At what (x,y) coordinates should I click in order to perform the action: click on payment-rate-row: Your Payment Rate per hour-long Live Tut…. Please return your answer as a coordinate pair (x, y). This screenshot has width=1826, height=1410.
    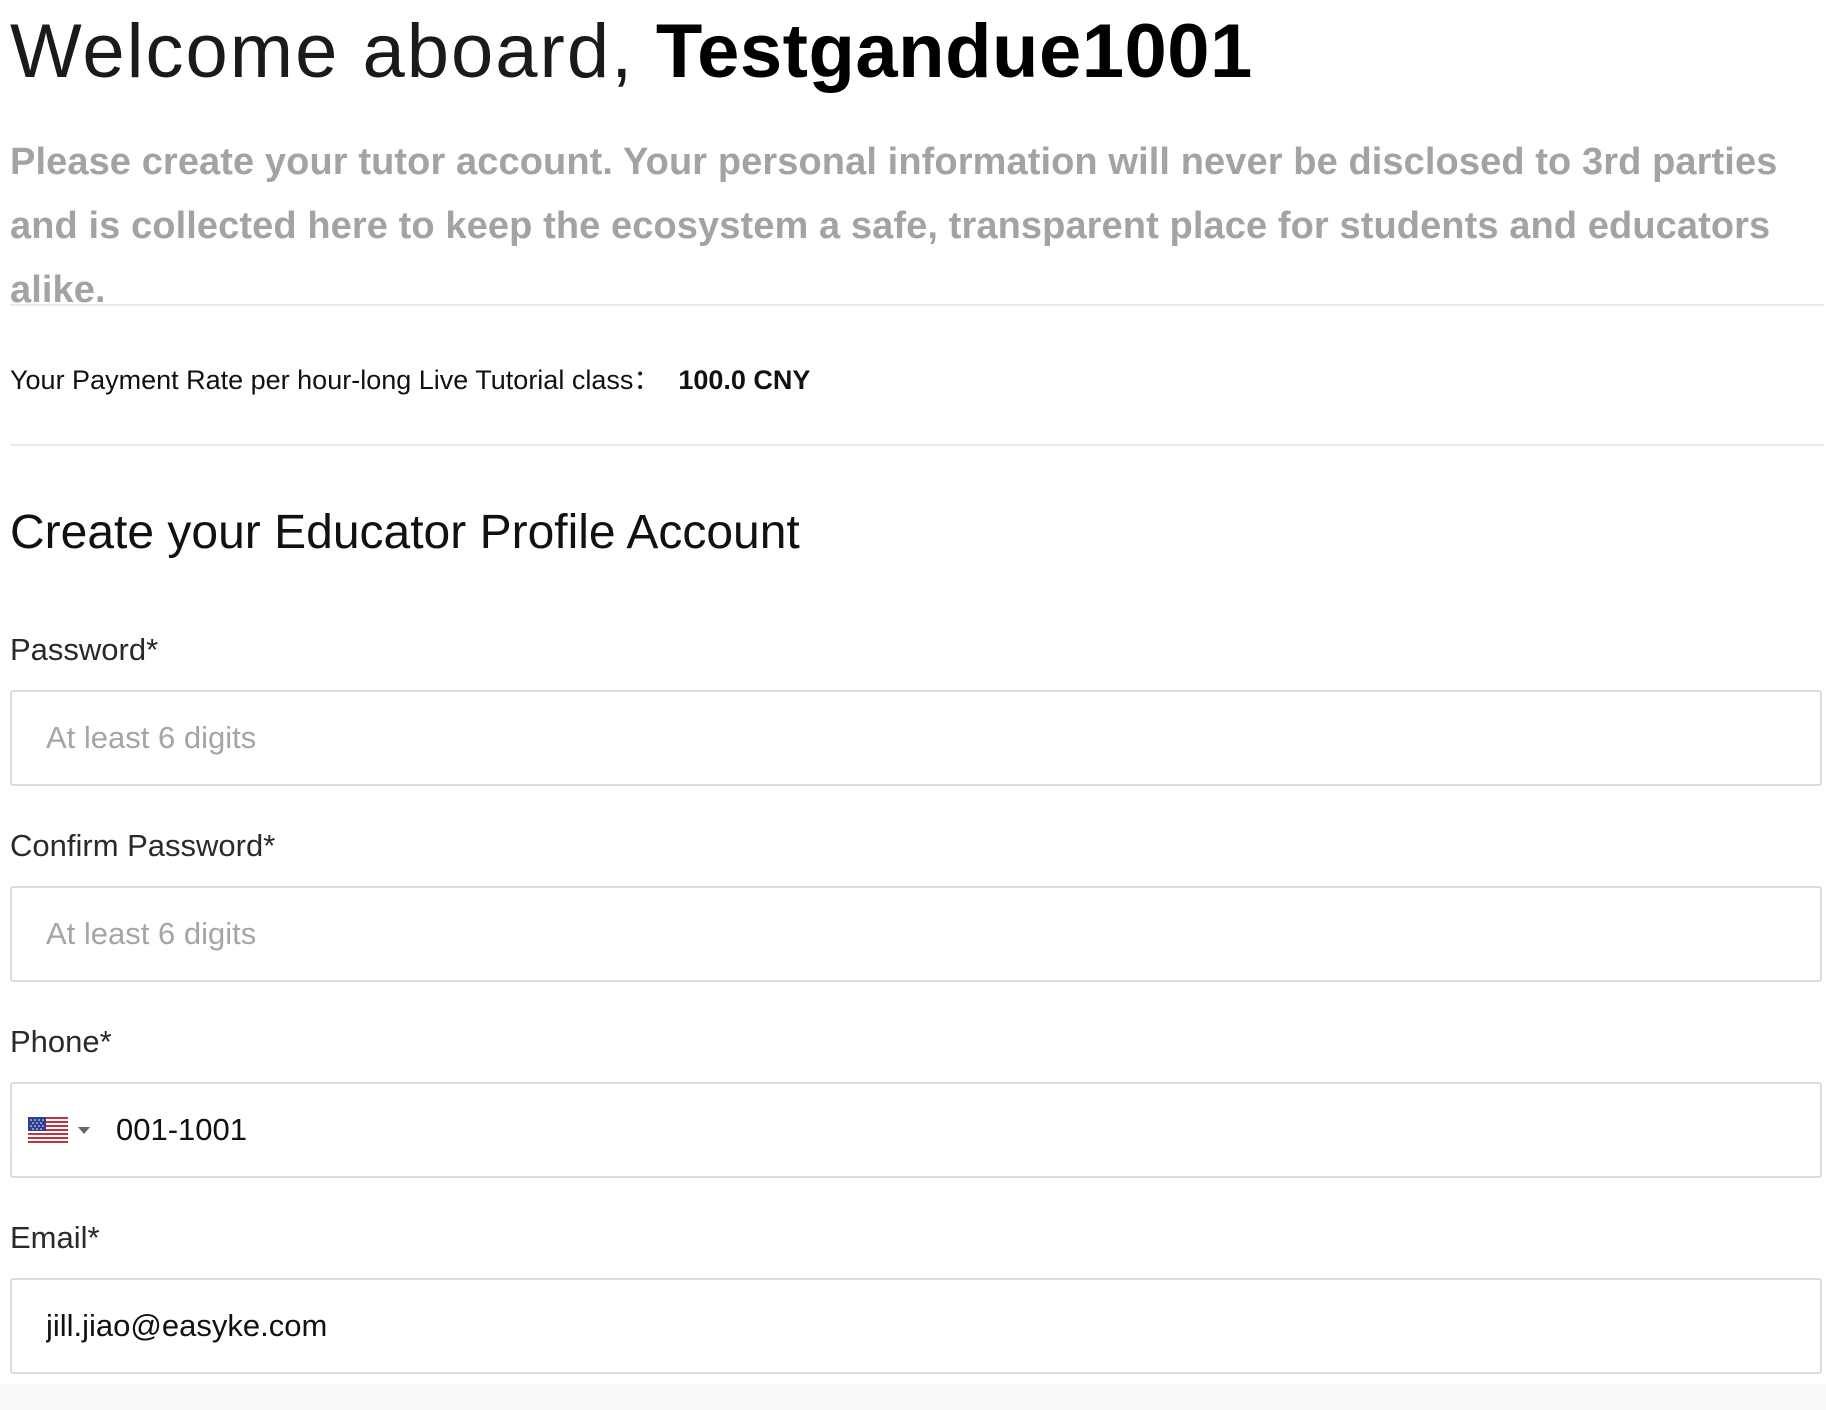
    Looking at the image, I should click on (410, 380).